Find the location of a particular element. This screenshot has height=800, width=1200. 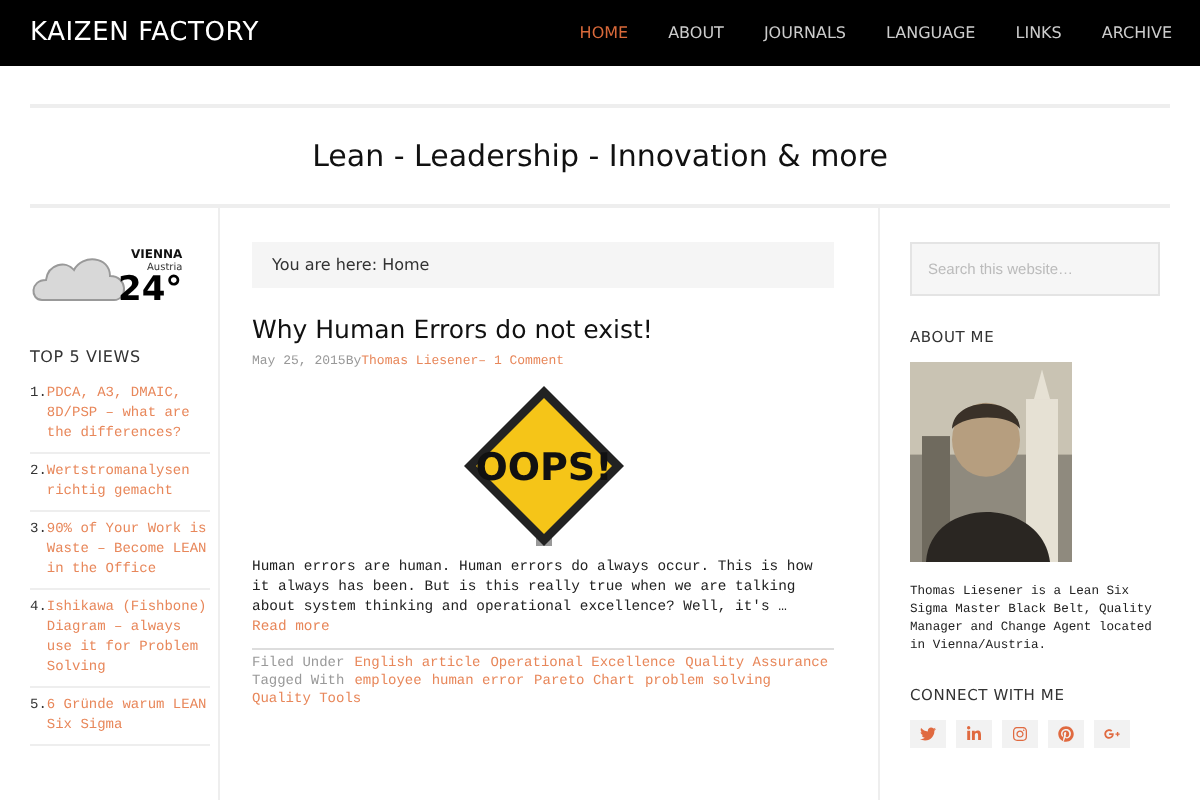

nav-link: ABOUT is located at coordinates (696, 33).